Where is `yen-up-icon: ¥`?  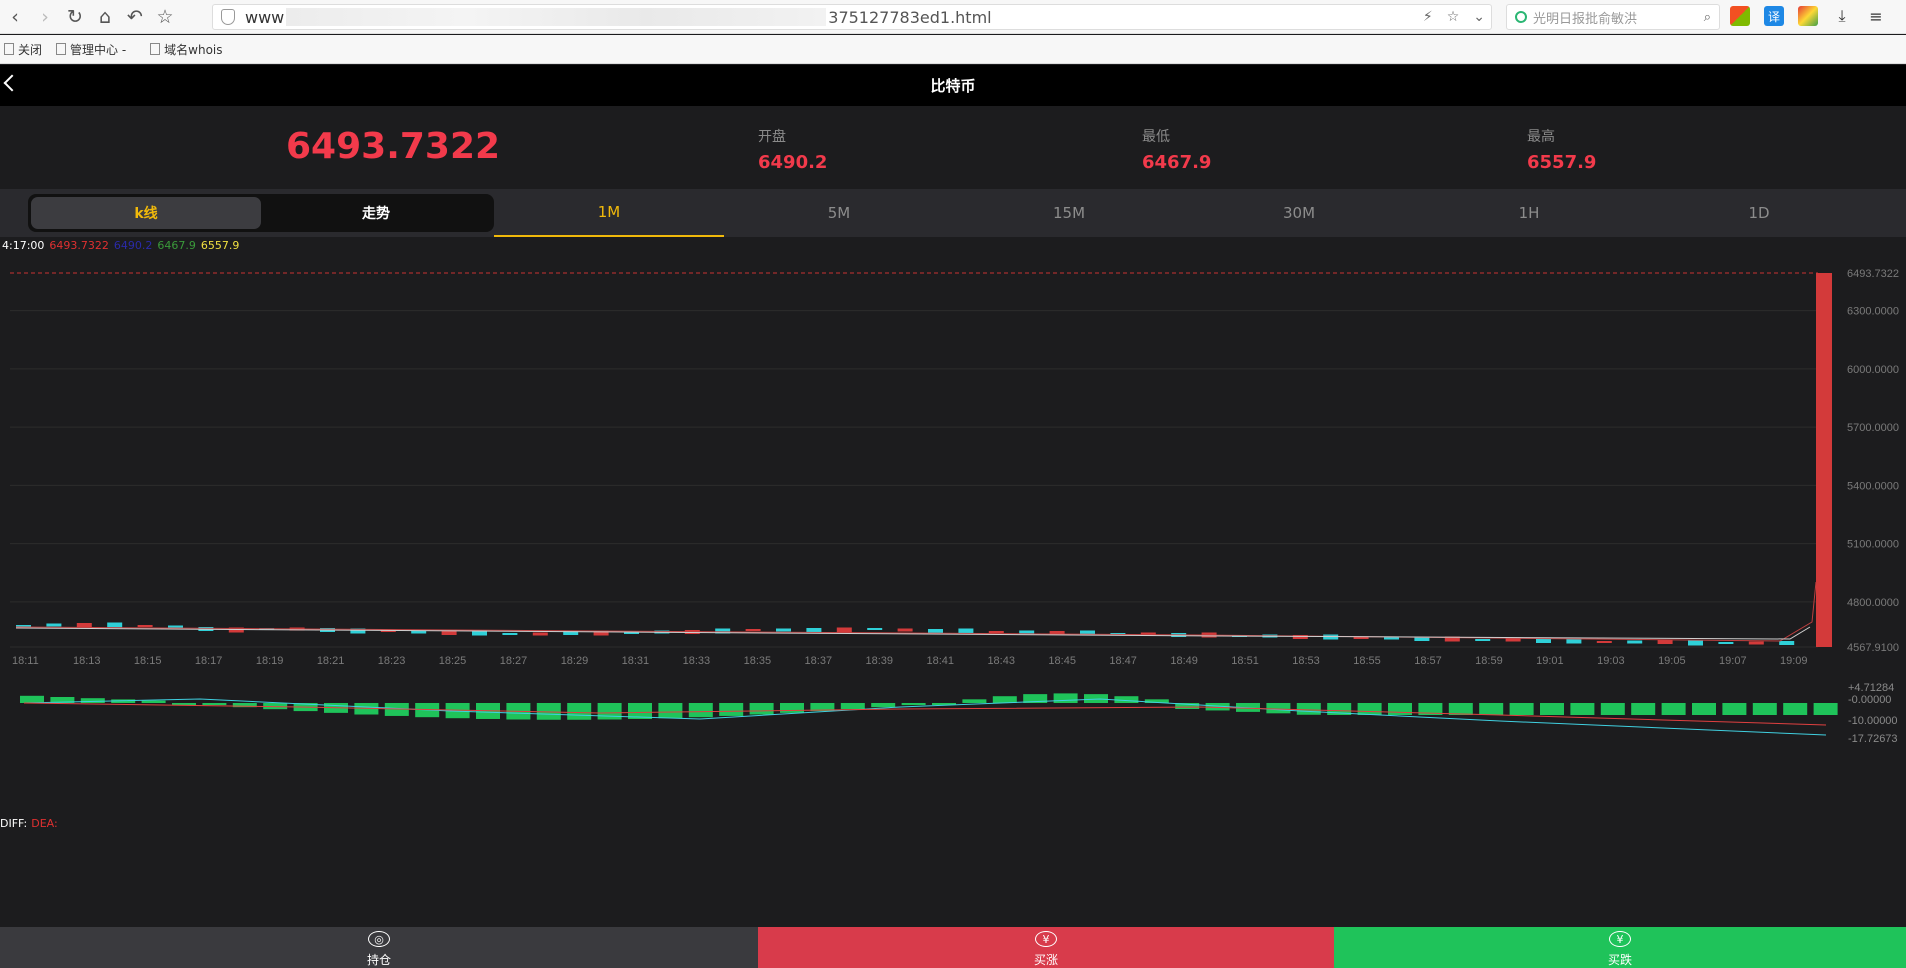 yen-up-icon: ¥ is located at coordinates (1046, 939).